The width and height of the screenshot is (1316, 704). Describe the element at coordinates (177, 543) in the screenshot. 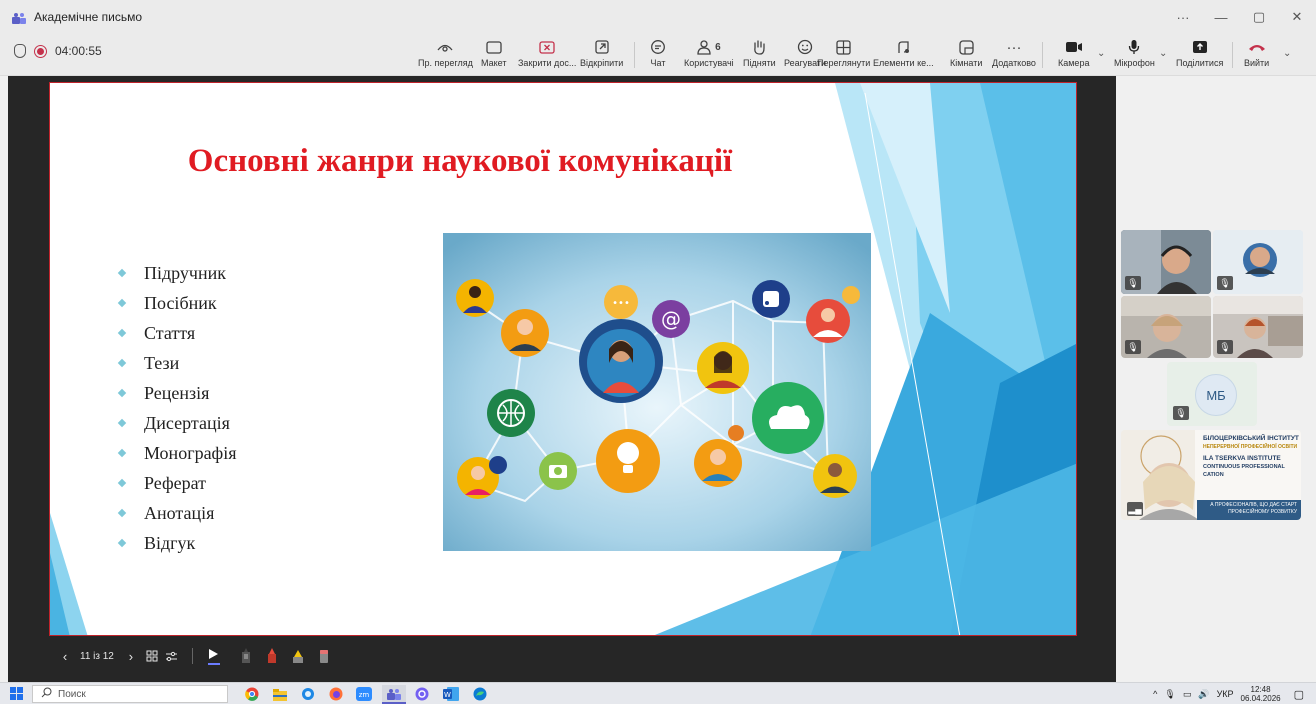

I see `list-item: Відгук` at that location.